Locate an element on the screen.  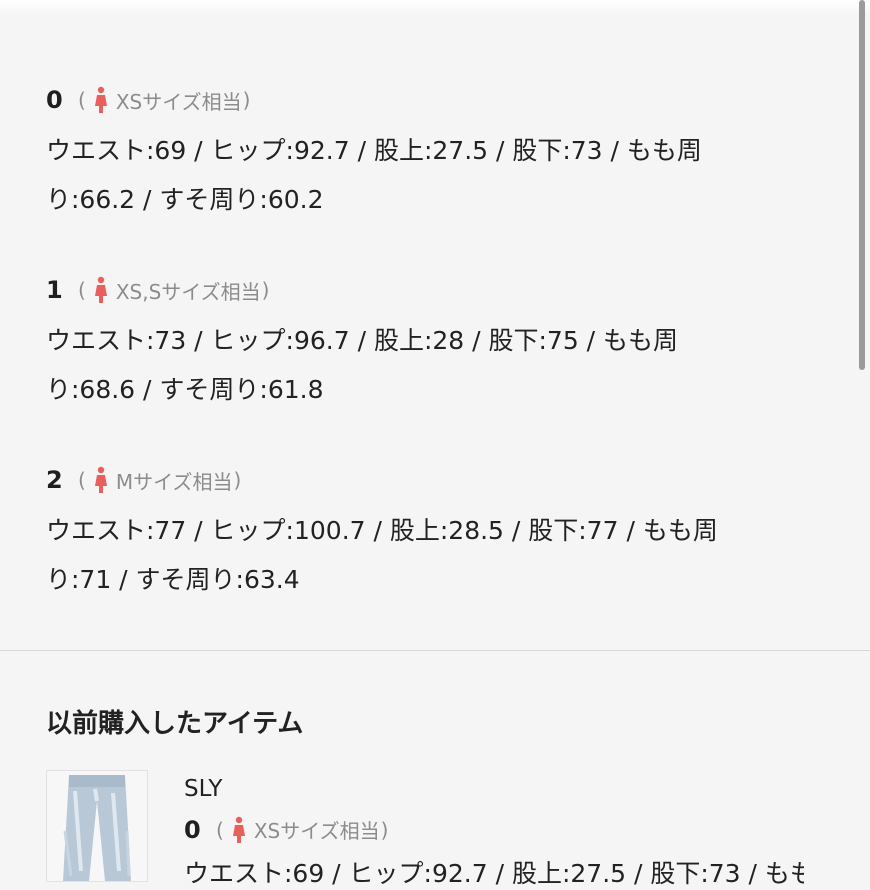
size-code: 2 is located at coordinates (54, 480).